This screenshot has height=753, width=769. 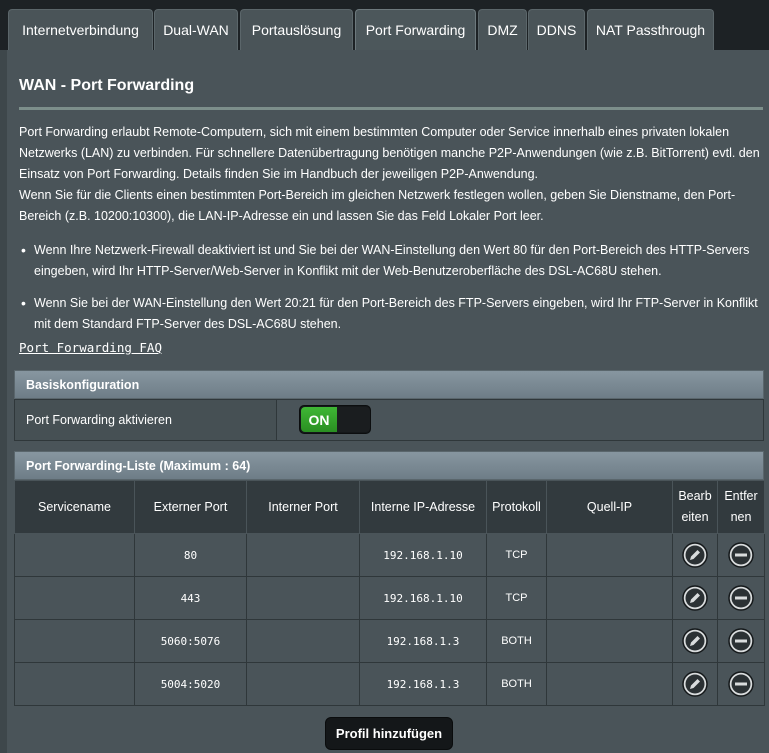 What do you see at coordinates (190, 684) in the screenshot?
I see `cell-externer-port: 5004:5020` at bounding box center [190, 684].